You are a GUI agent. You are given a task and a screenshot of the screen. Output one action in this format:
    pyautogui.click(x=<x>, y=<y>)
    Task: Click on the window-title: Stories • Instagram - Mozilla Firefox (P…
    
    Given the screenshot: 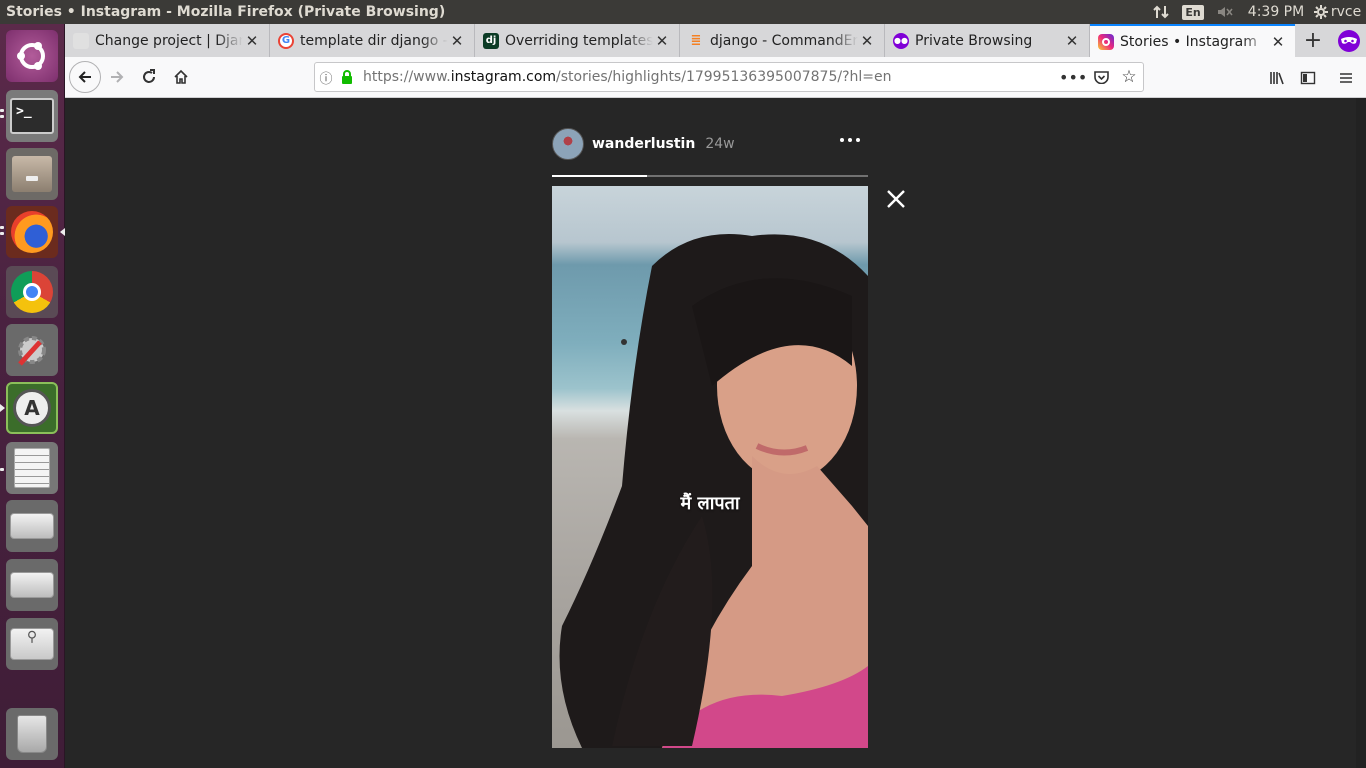 What is the action you would take?
    pyautogui.click(x=226, y=12)
    